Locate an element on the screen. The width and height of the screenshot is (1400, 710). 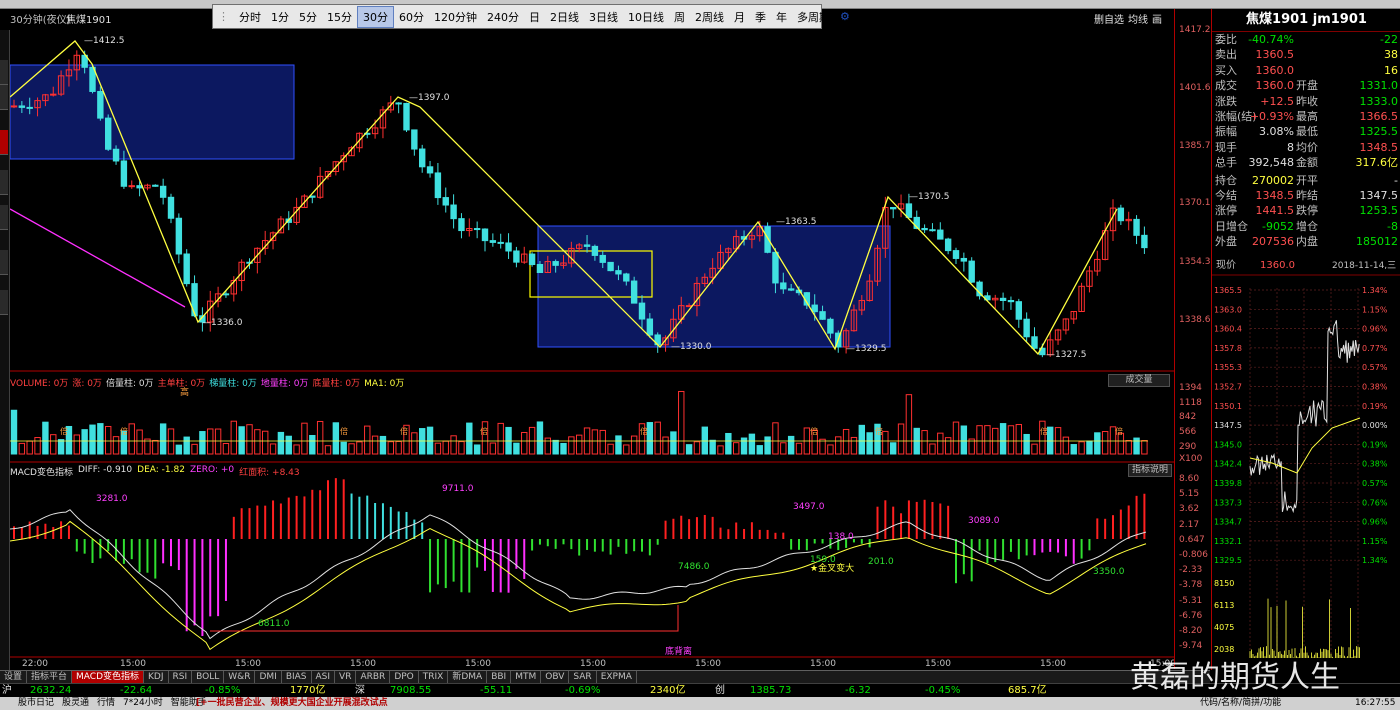
chart-control-2: 画 is located at coordinates (1157, 18).